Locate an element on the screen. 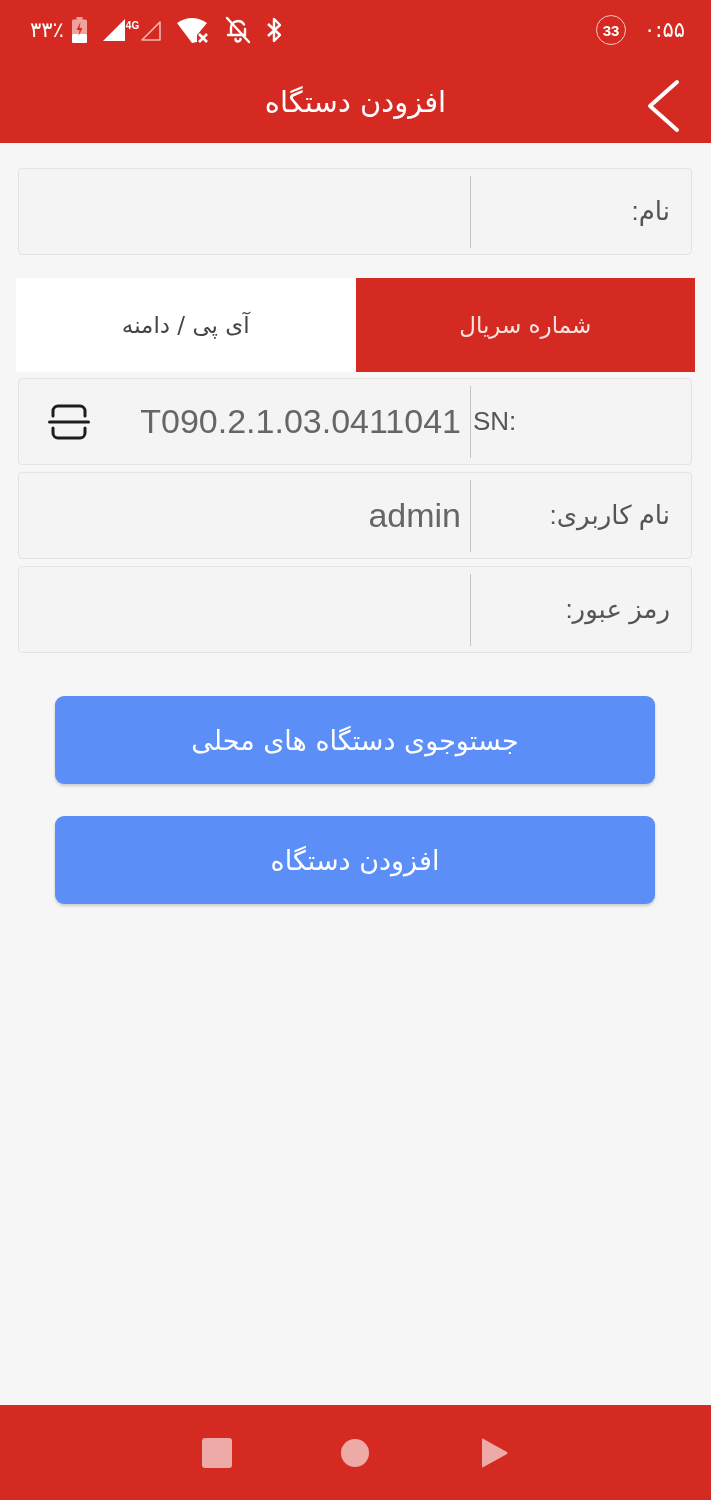  square-icon is located at coordinates (217, 1452).